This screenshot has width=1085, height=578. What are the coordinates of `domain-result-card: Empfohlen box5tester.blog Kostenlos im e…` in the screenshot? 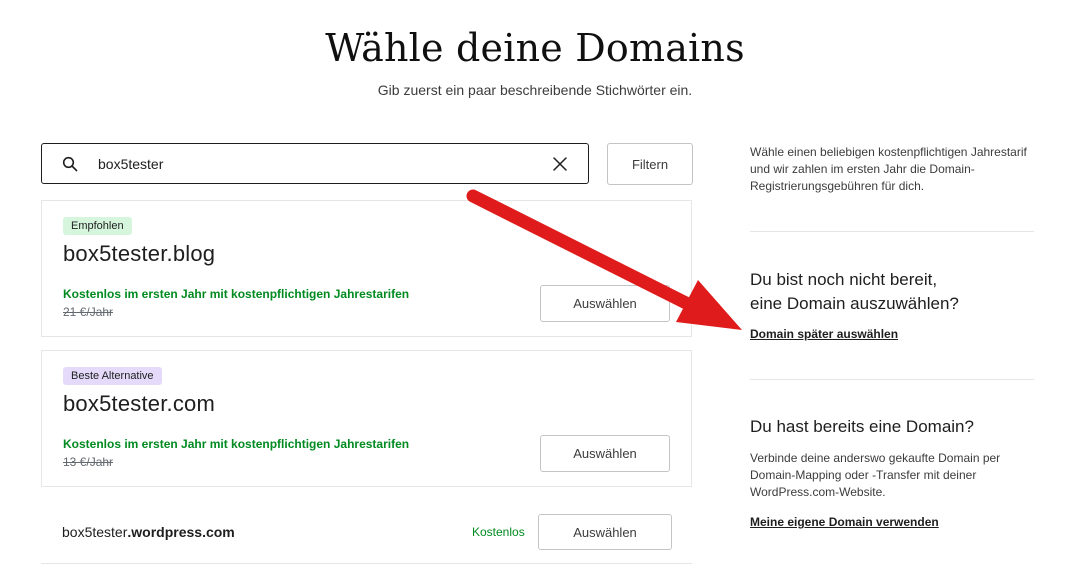 It's located at (366, 268).